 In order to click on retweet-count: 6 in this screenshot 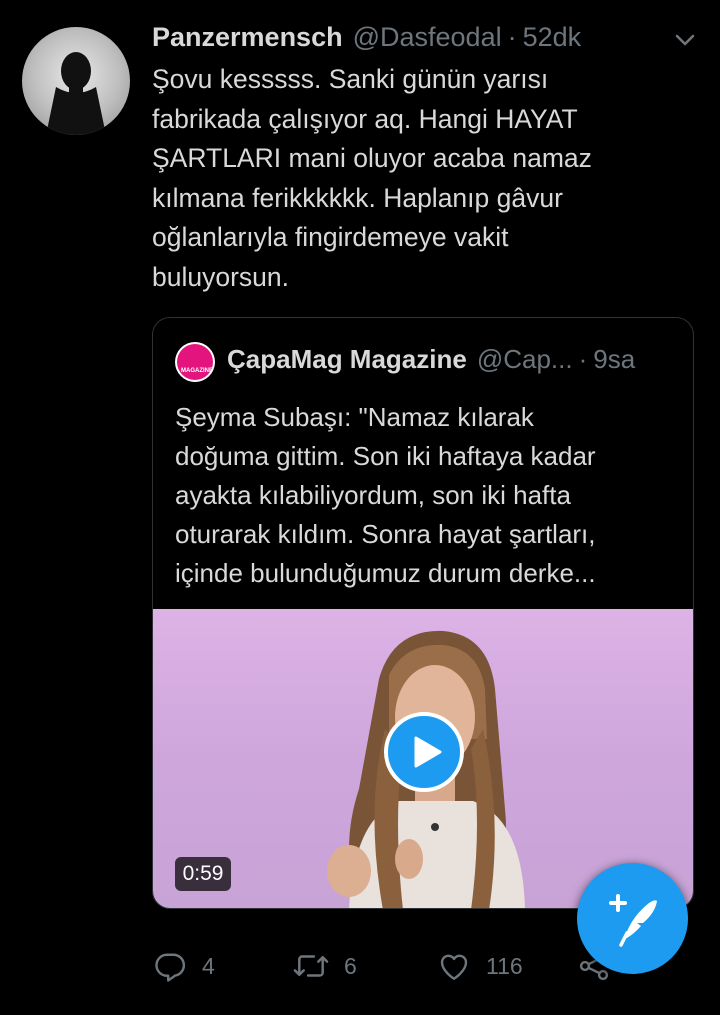, I will do `click(350, 965)`.